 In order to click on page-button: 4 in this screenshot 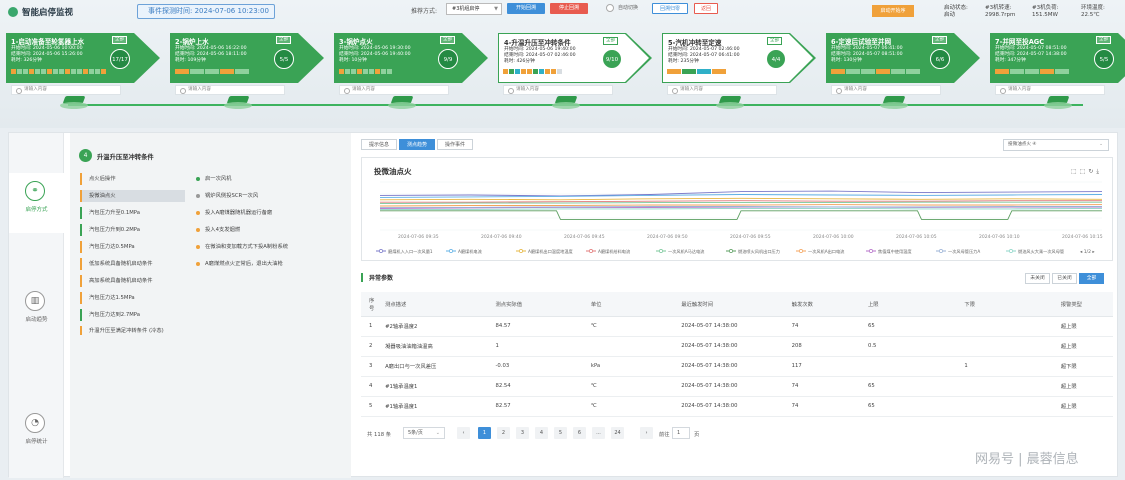, I will do `click(541, 433)`.